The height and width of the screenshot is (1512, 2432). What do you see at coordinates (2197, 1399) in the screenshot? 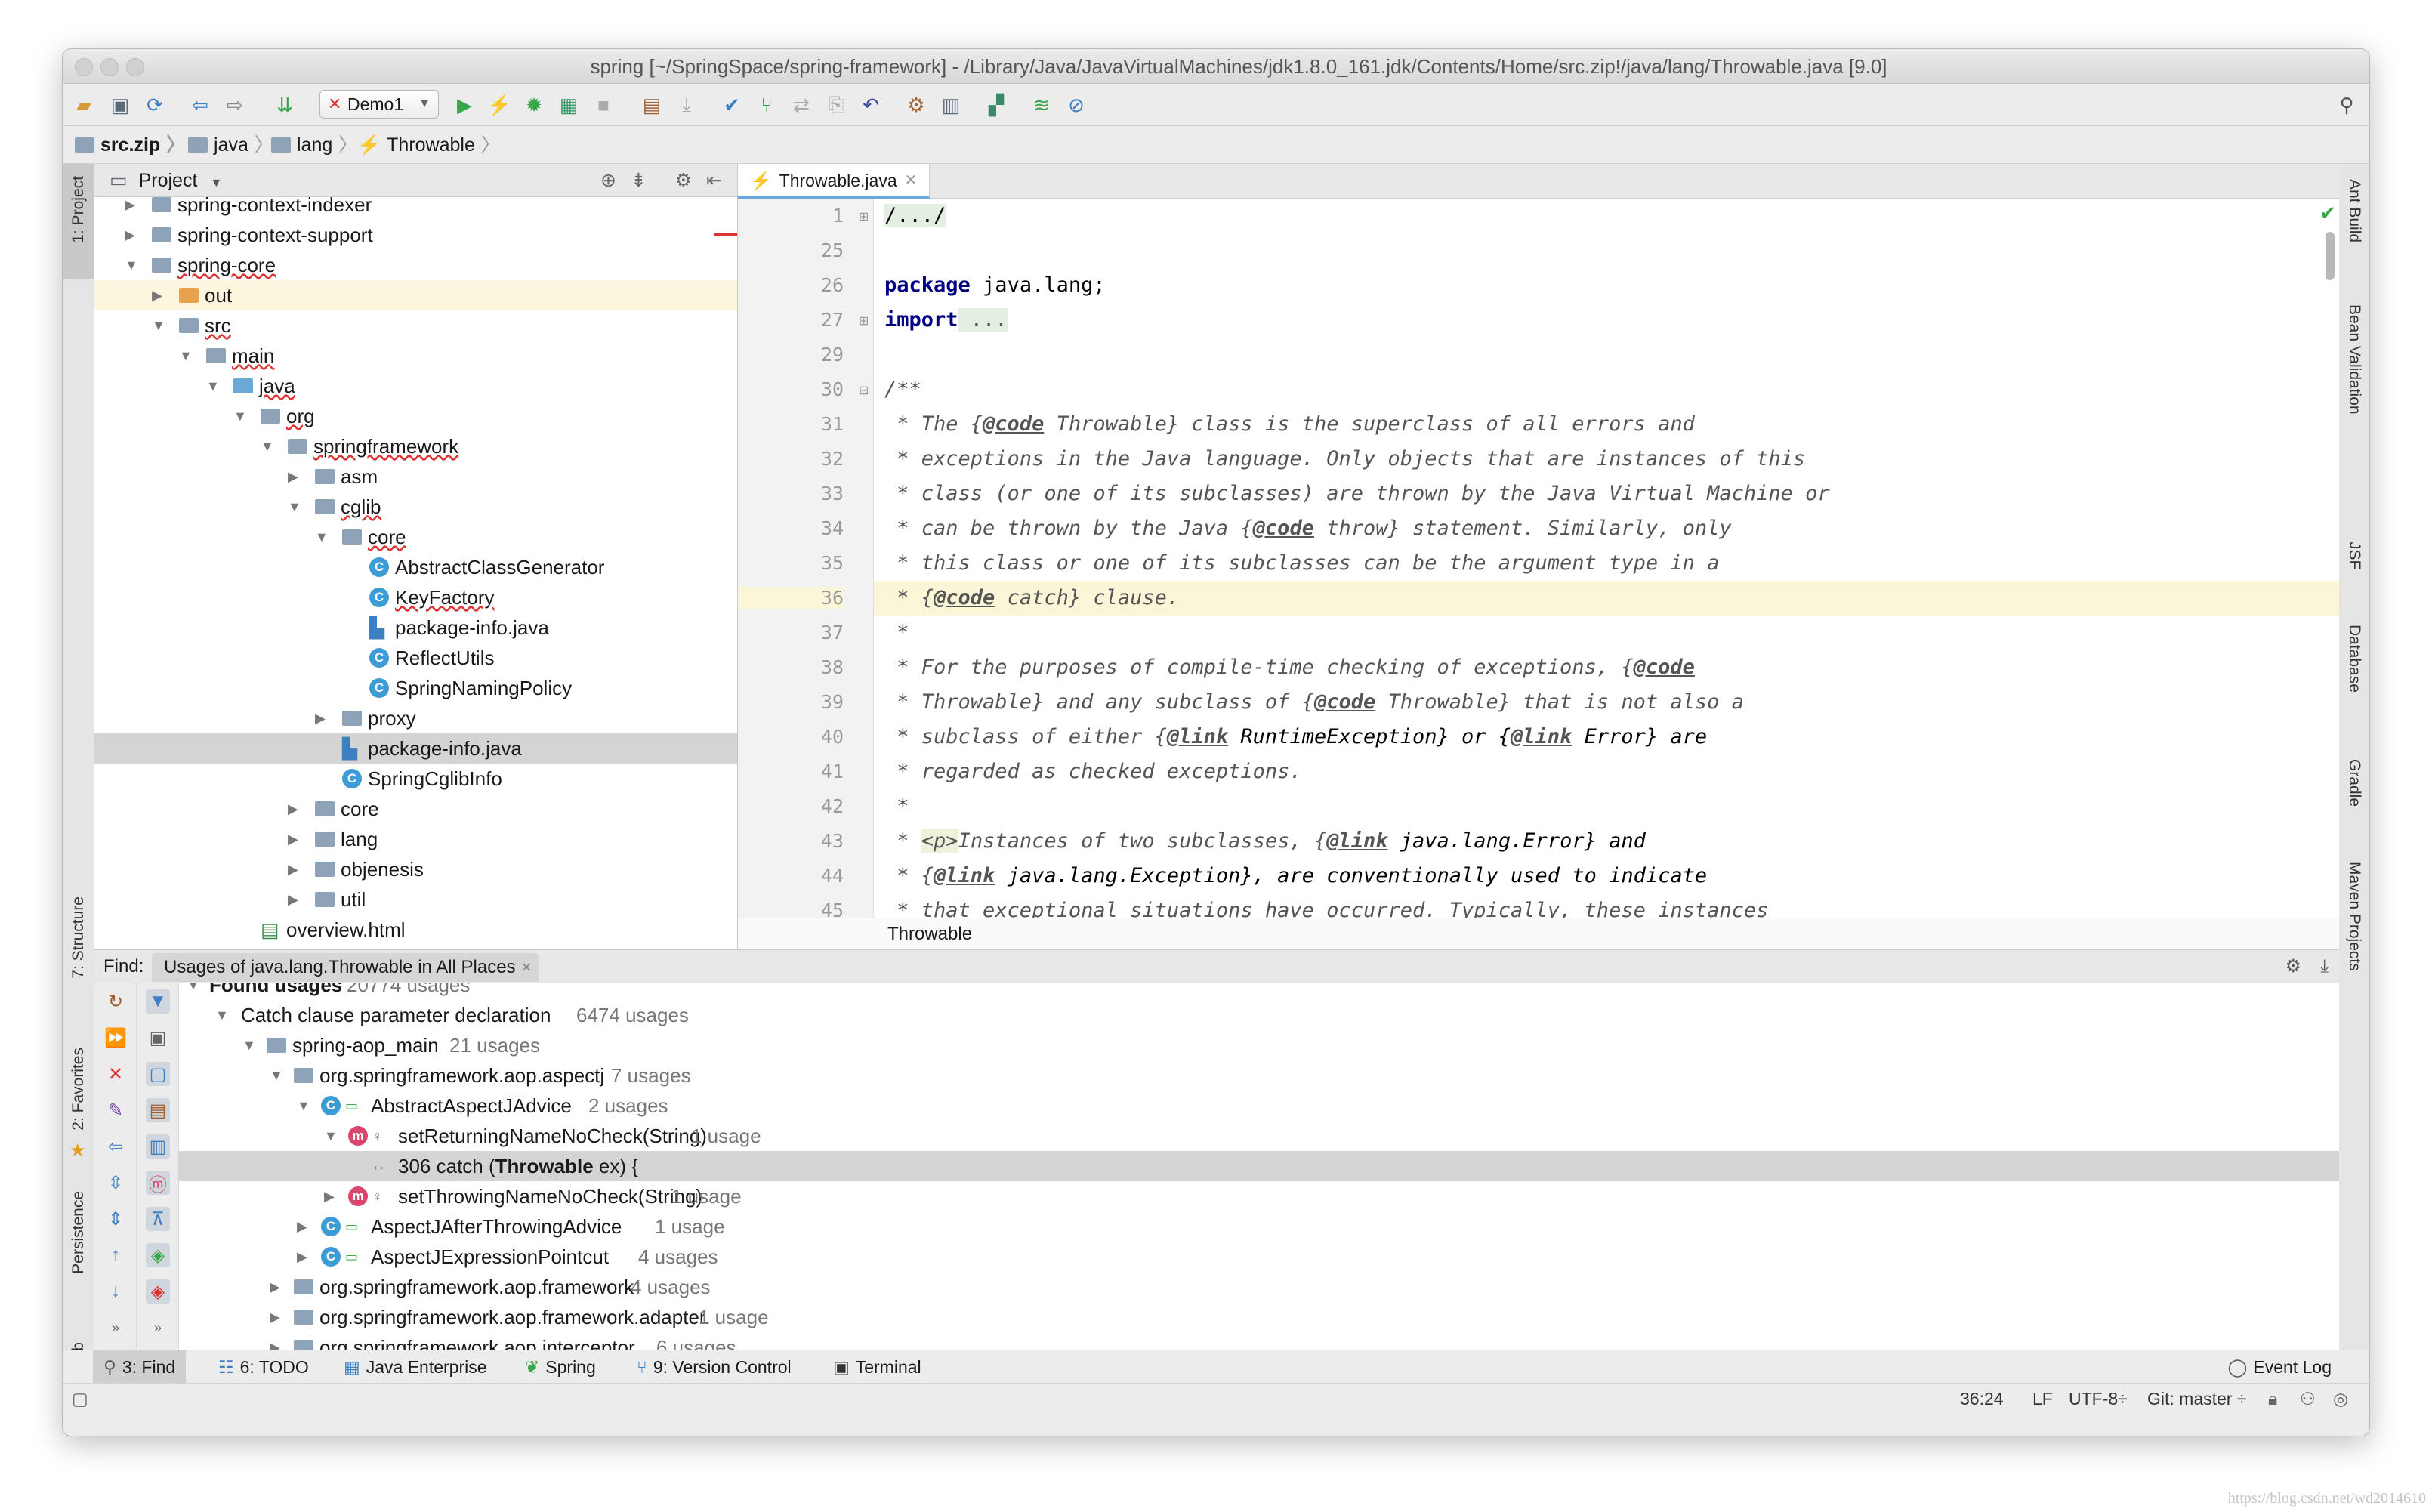
I see `git-branch: Git: master ÷` at bounding box center [2197, 1399].